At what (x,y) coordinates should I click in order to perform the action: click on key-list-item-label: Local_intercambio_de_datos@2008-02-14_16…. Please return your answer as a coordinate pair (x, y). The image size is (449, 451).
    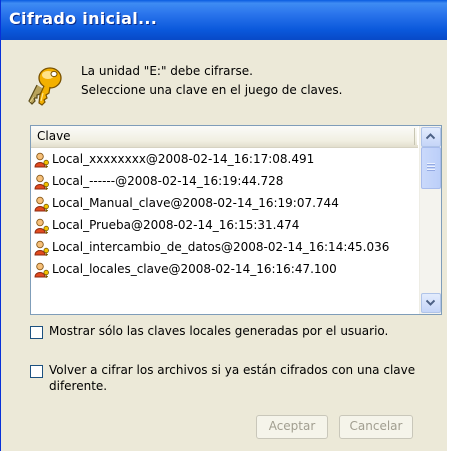
    Looking at the image, I should click on (221, 247).